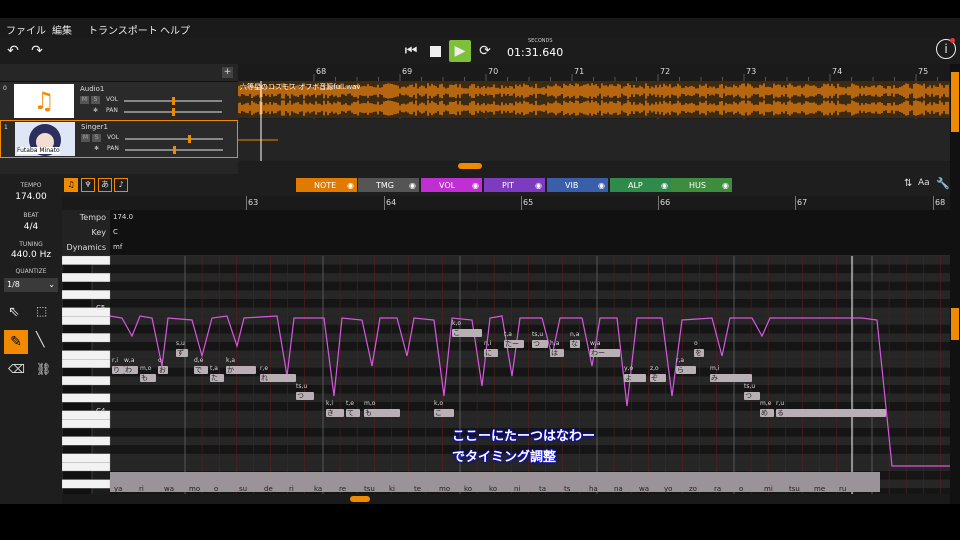 This screenshot has width=960, height=540. I want to click on note: ら, so click(686, 370).